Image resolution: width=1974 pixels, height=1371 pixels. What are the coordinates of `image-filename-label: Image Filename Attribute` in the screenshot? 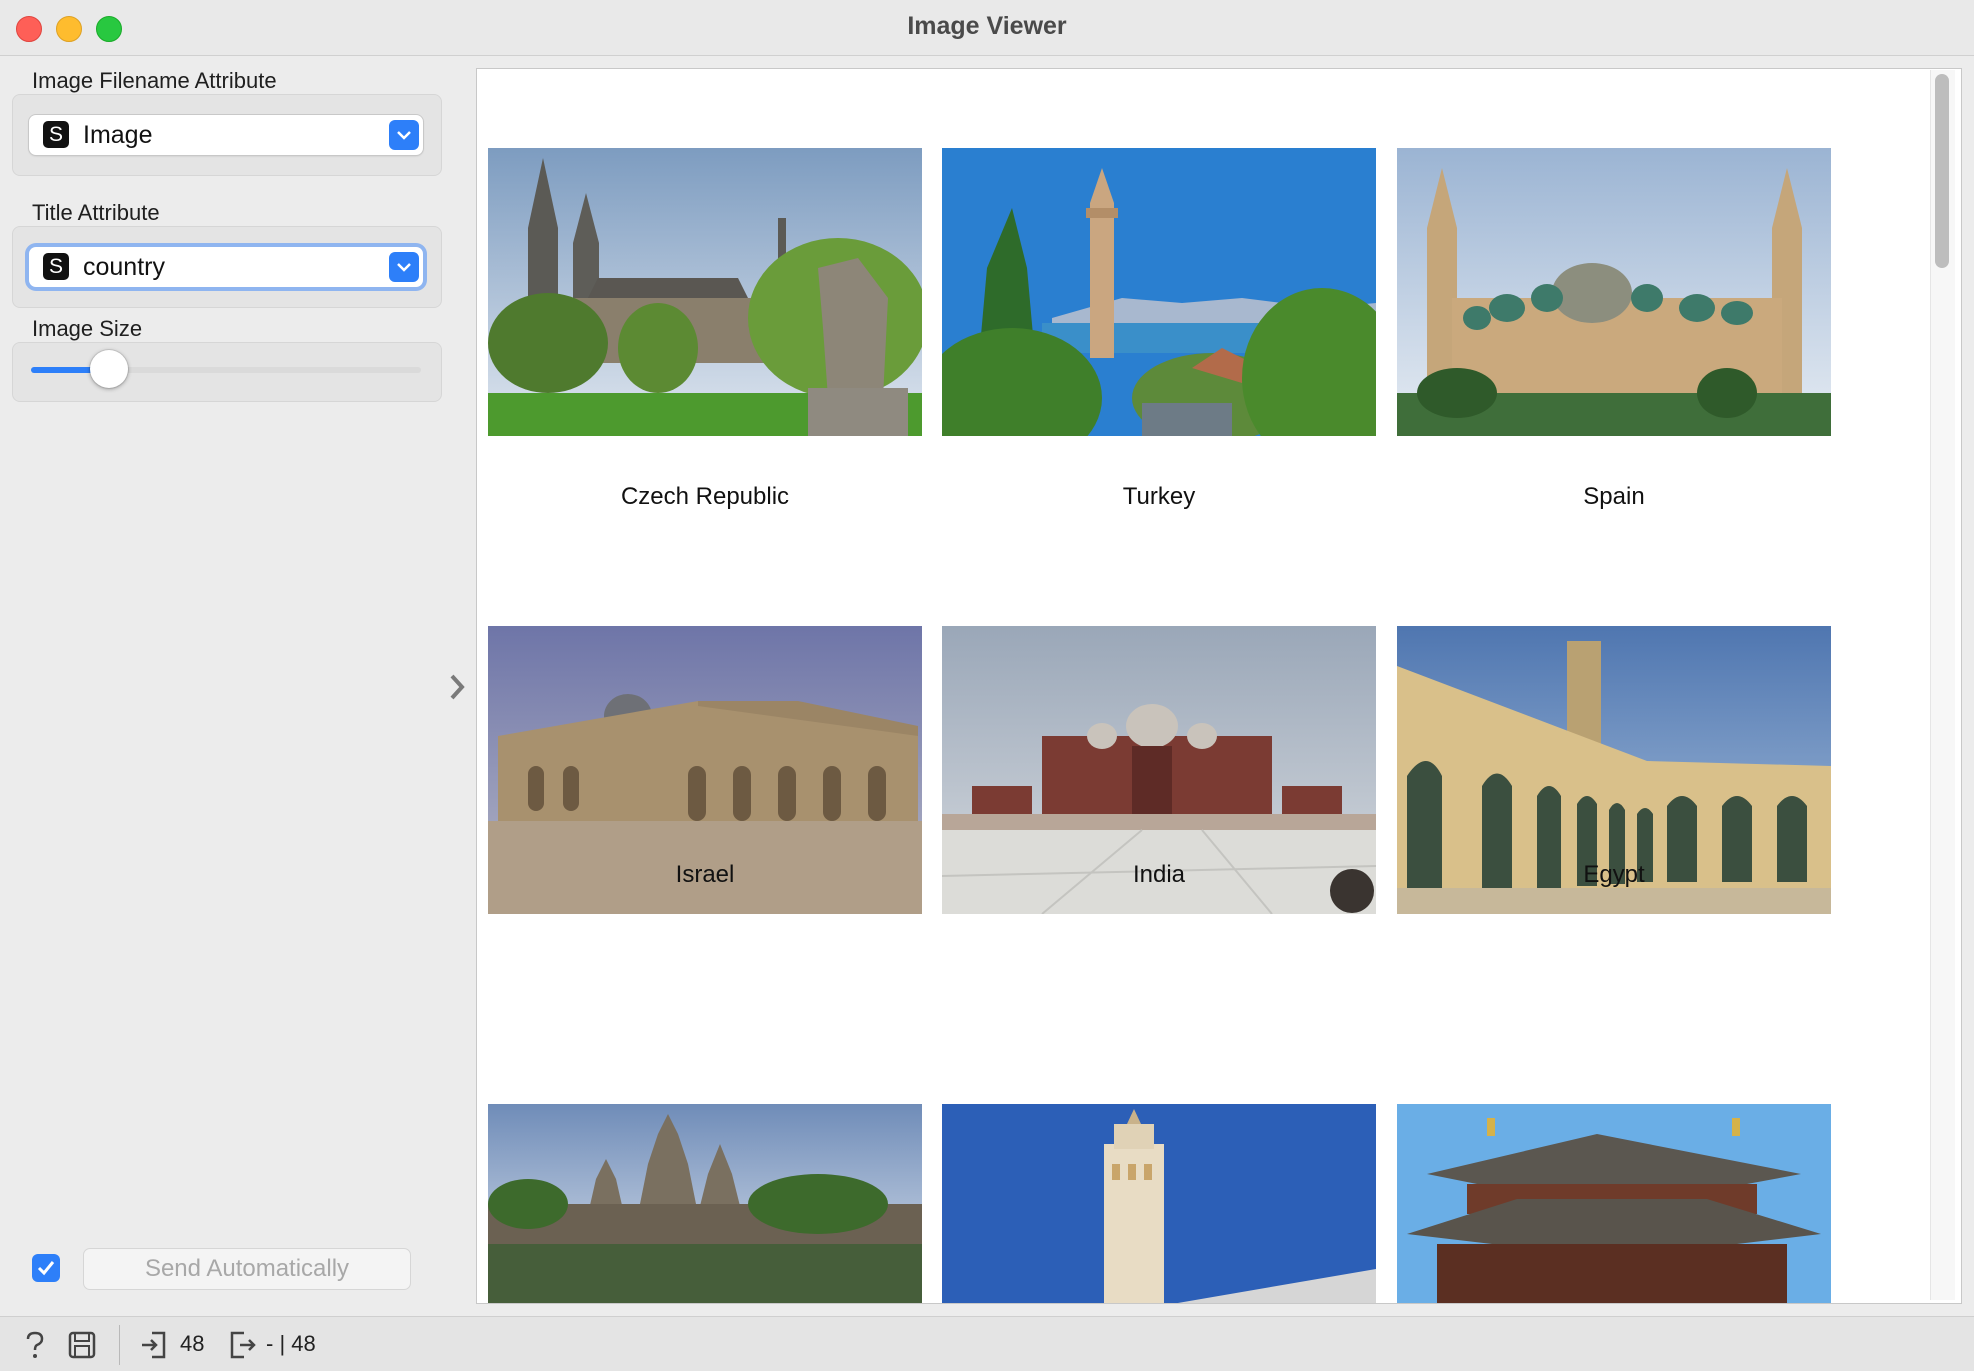 It's located at (154, 80).